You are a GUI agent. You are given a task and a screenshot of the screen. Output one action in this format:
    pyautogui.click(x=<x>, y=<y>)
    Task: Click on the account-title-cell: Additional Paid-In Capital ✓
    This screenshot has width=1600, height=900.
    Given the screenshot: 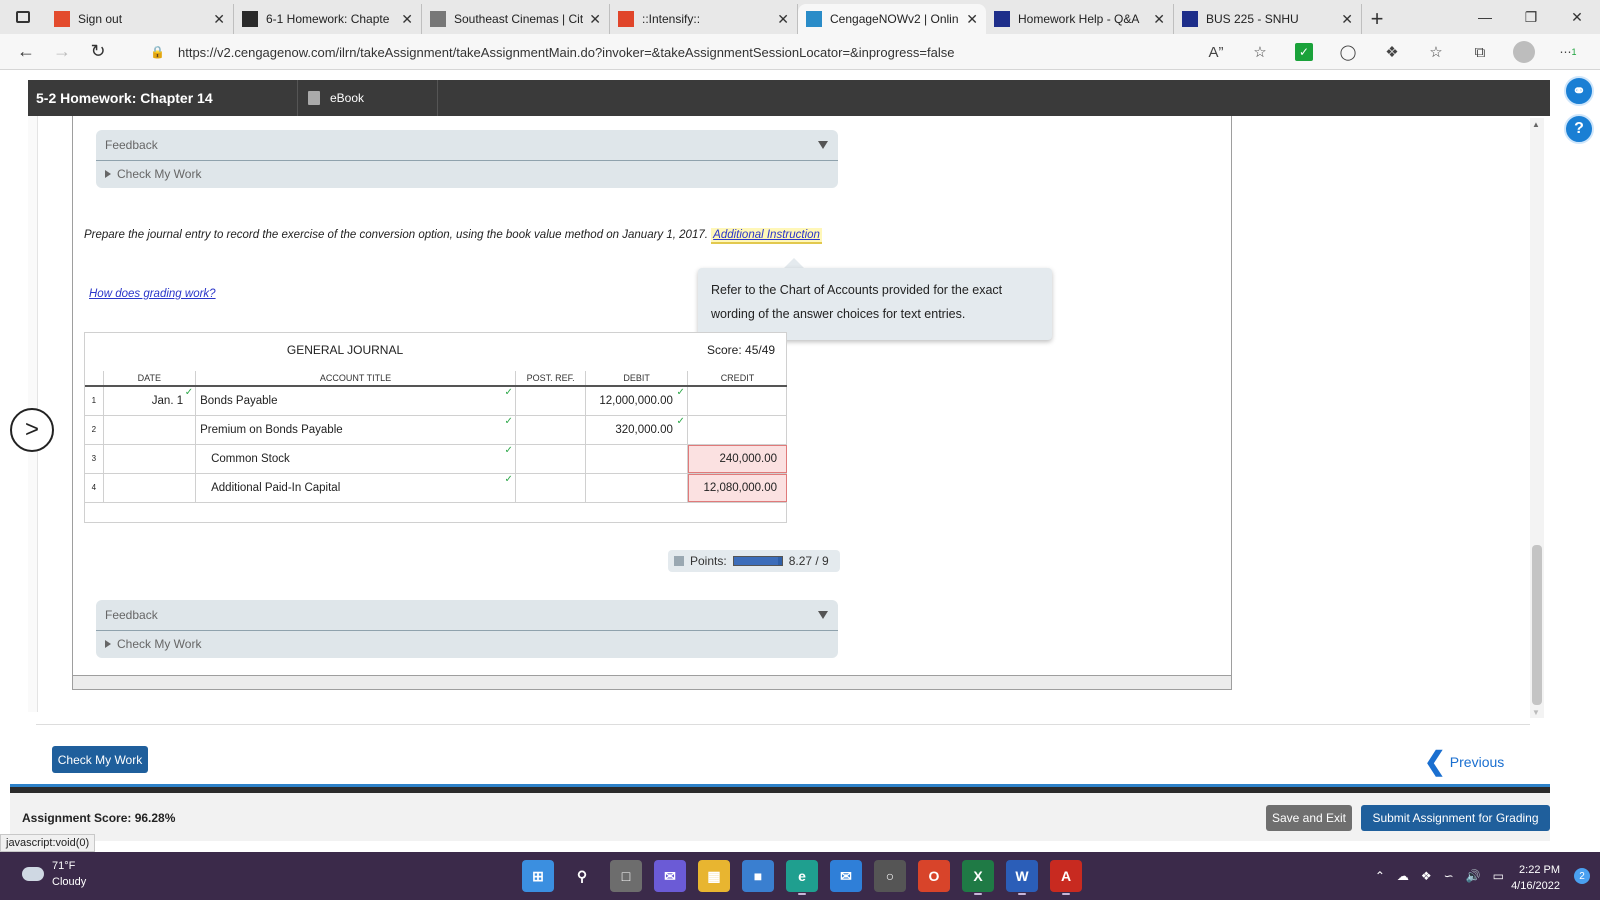 What is the action you would take?
    pyautogui.click(x=355, y=488)
    